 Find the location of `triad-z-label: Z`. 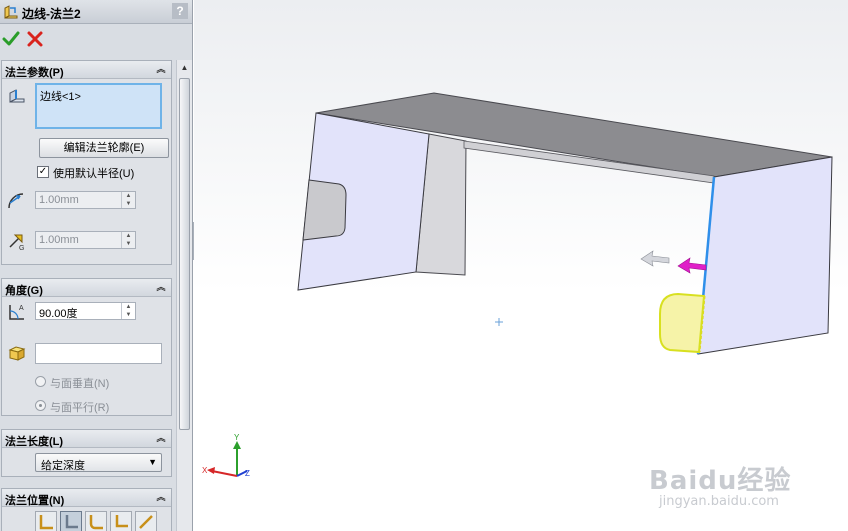

triad-z-label: Z is located at coordinates (247, 473).